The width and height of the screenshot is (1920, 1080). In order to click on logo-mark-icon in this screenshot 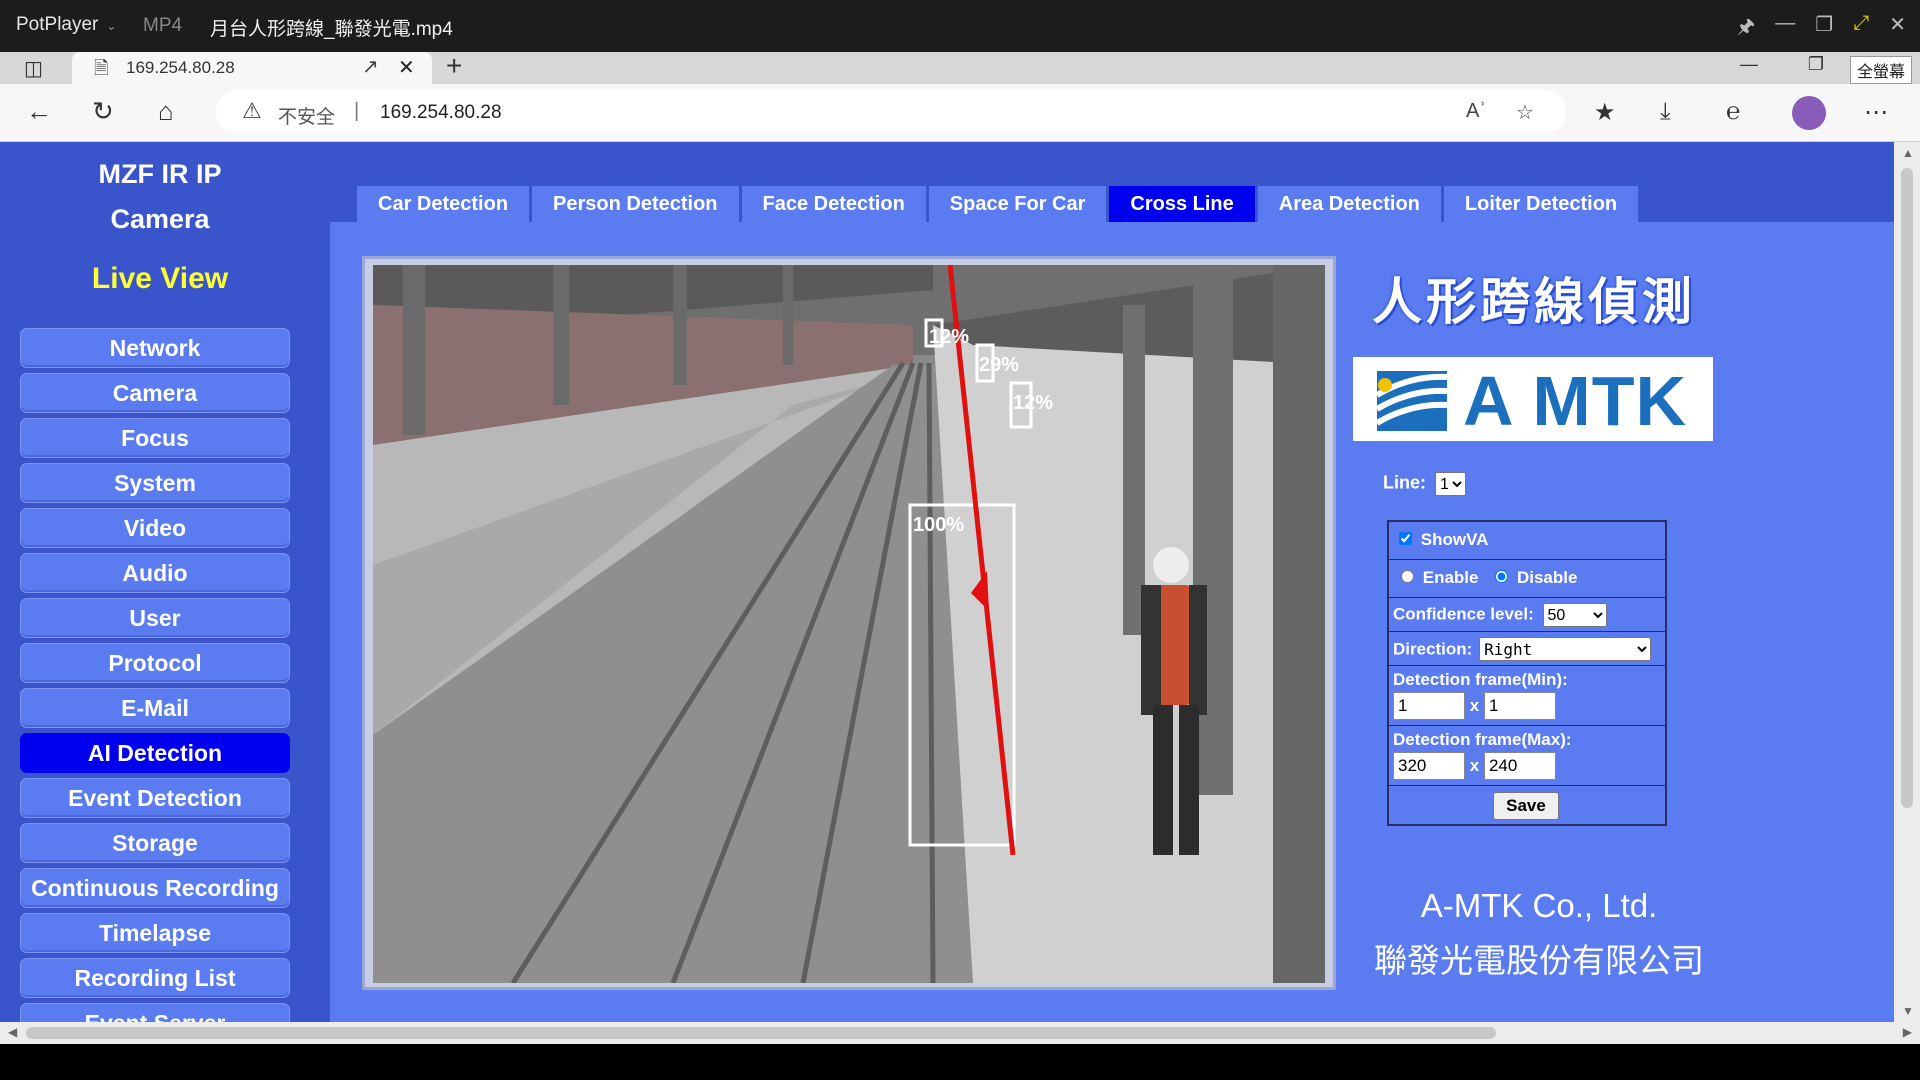, I will do `click(1411, 401)`.